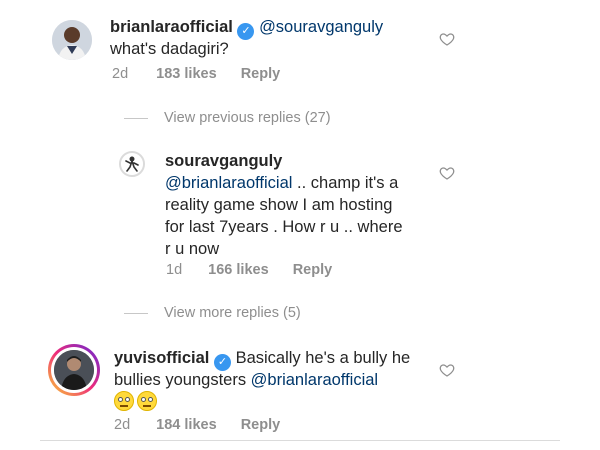  I want to click on avatar-yuvisofficial, so click(74, 370).